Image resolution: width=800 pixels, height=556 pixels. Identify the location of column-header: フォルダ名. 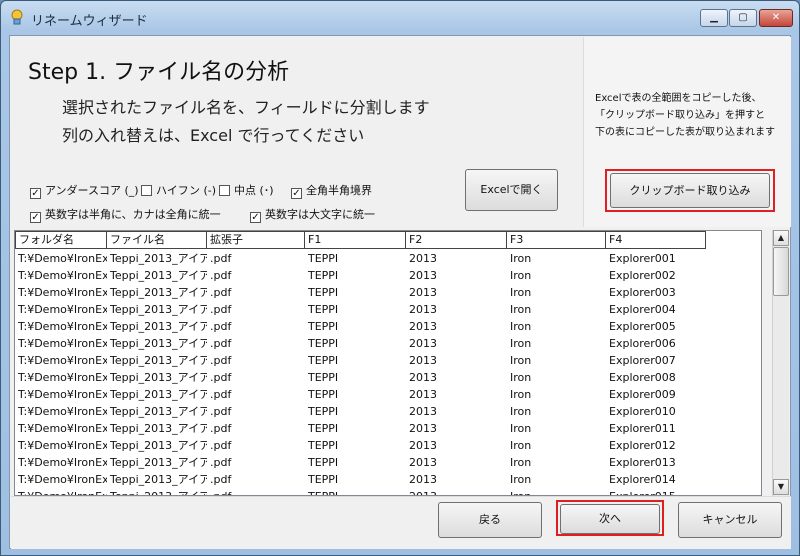
(61, 240).